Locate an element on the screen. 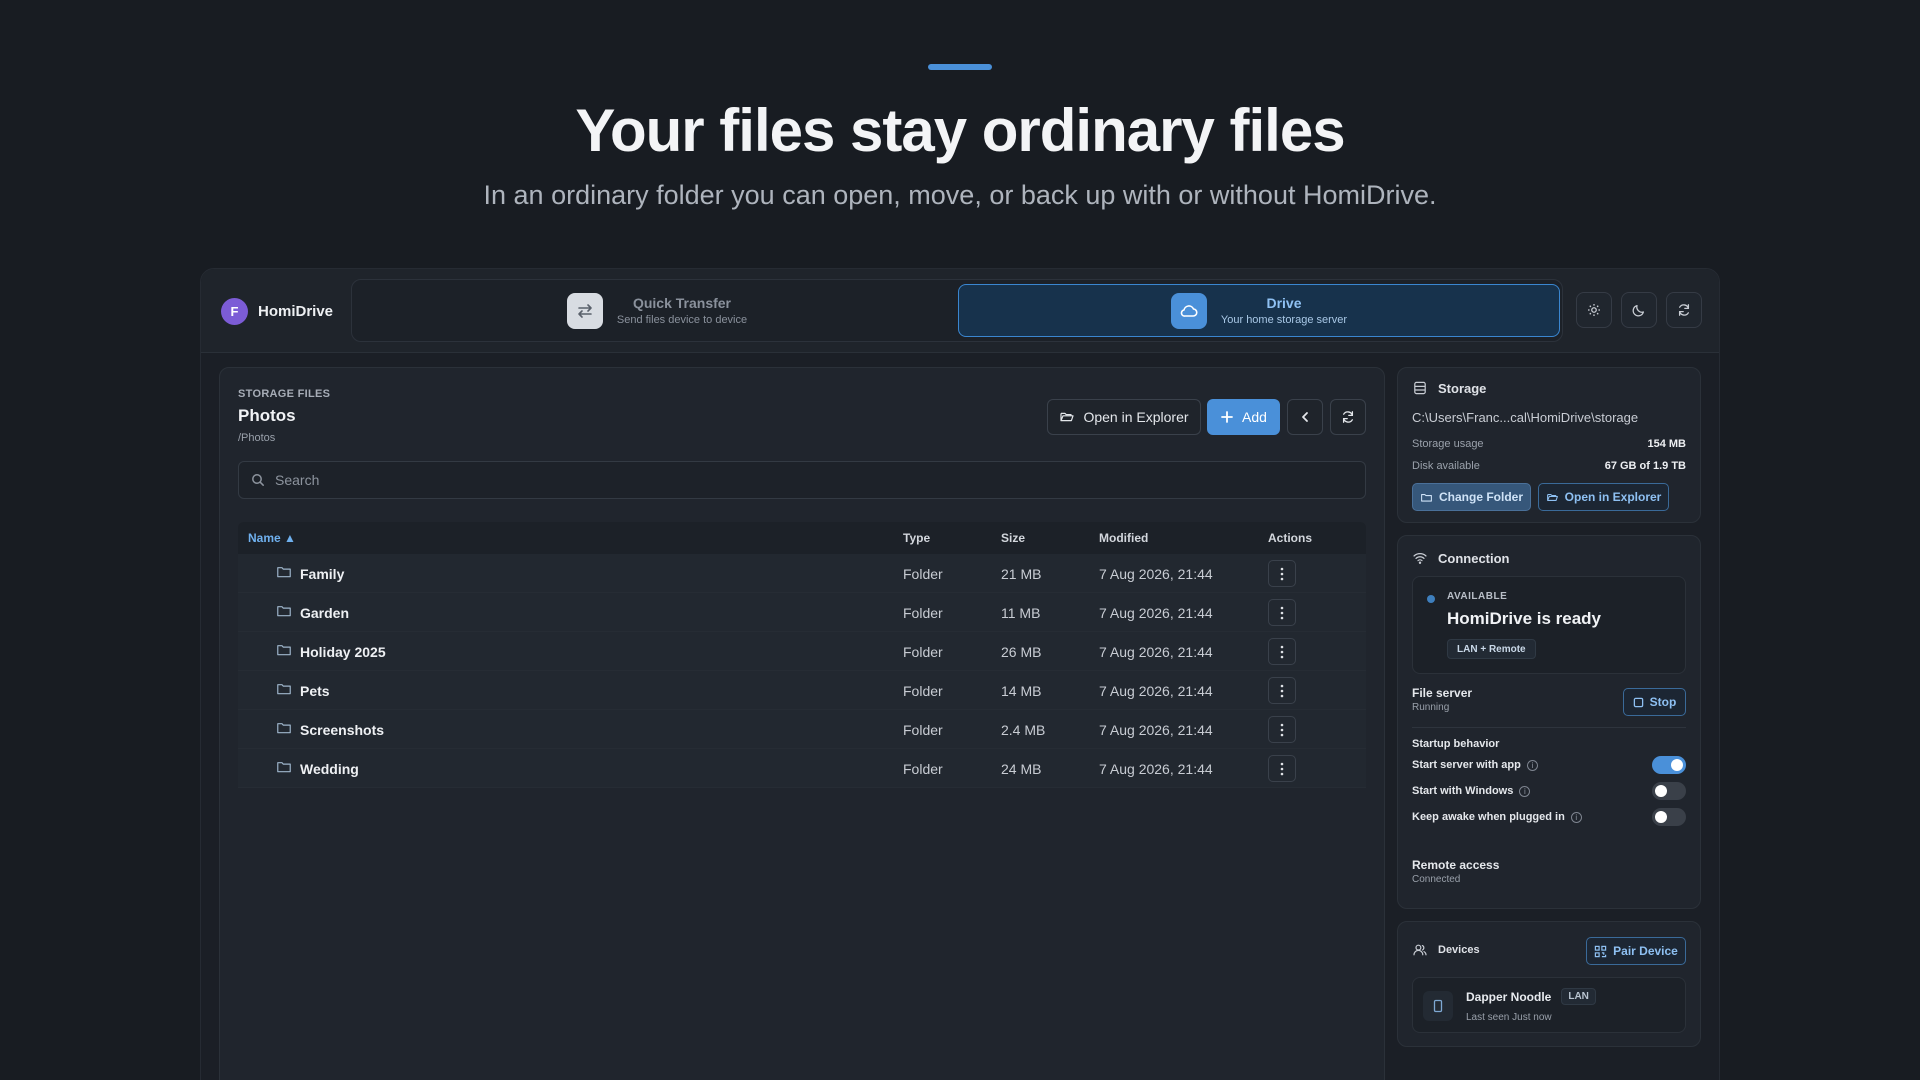 The height and width of the screenshot is (1080, 1920). mode-drive: Drive Your home storage server is located at coordinates (1259, 310).